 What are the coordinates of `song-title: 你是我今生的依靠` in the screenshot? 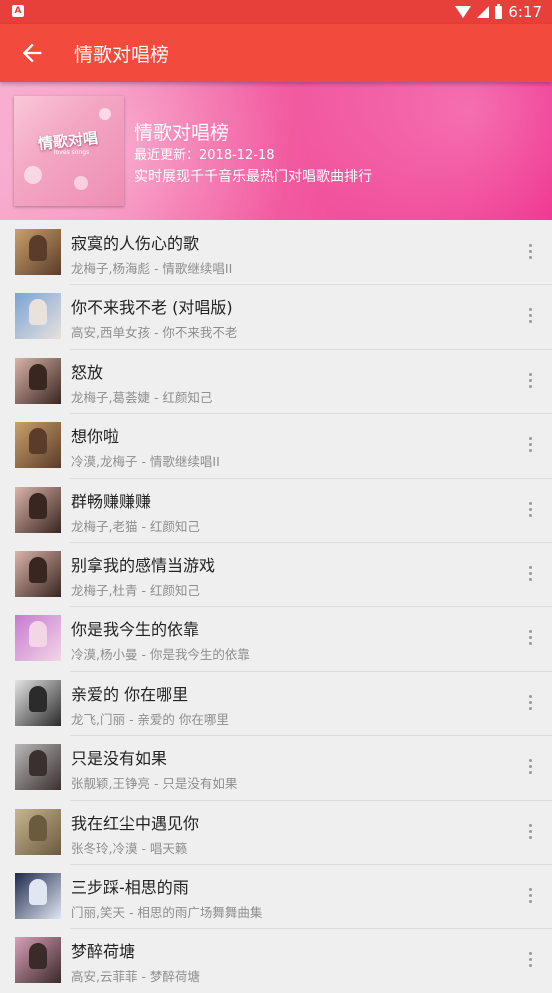 It's located at (135, 630).